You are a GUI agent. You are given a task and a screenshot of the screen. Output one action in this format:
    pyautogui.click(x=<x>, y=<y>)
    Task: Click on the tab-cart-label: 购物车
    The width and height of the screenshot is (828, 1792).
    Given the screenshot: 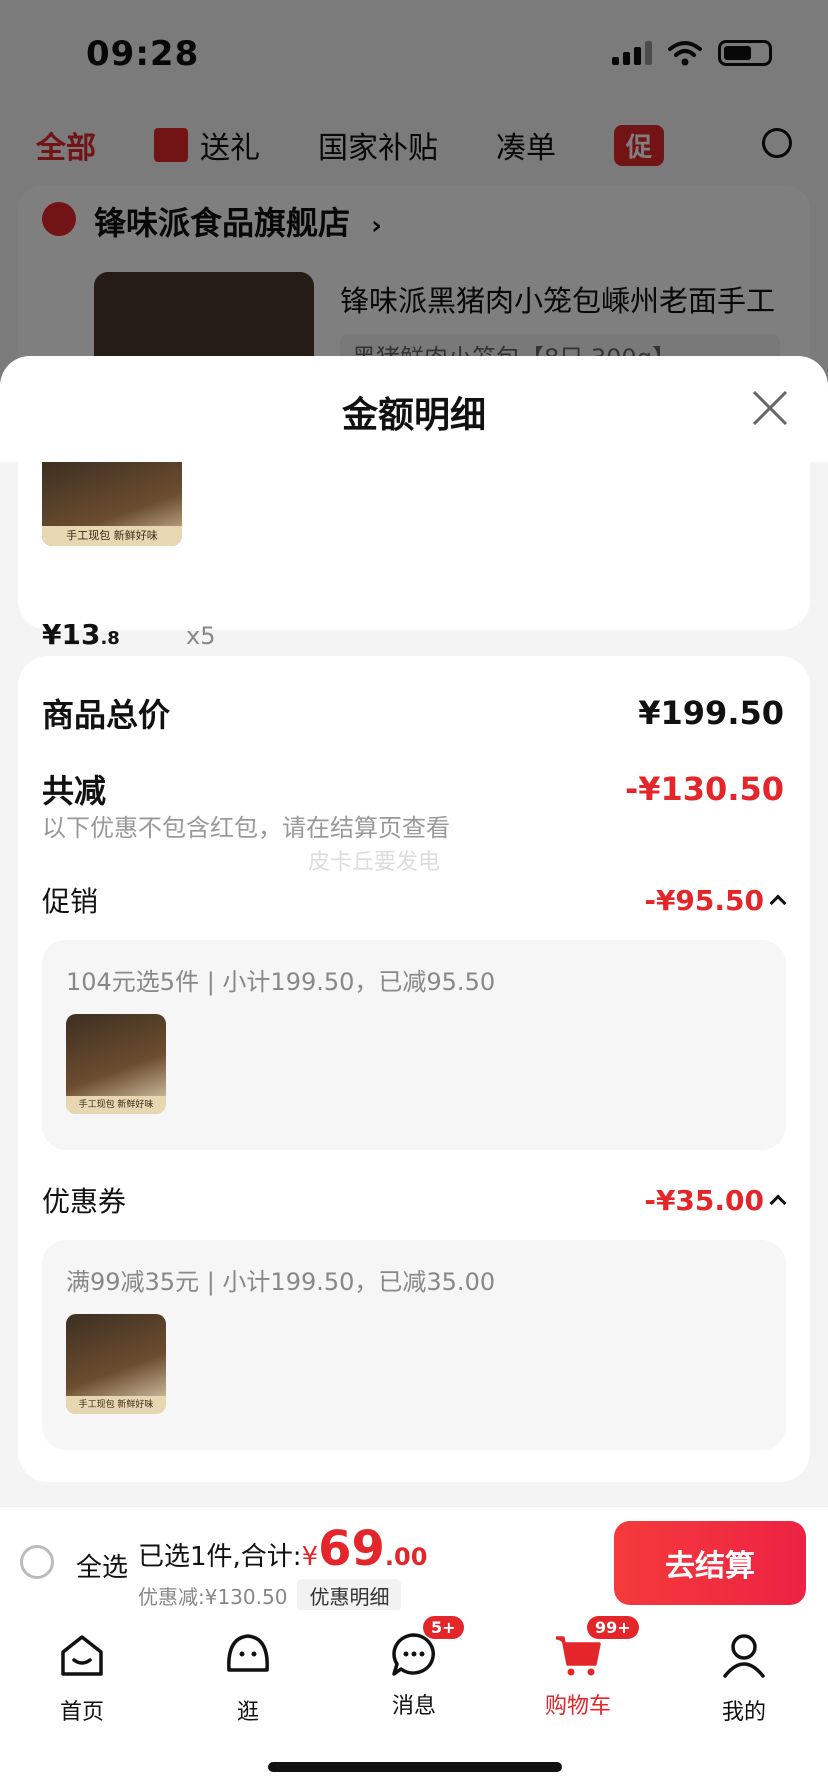 What is the action you would take?
    pyautogui.click(x=577, y=1706)
    